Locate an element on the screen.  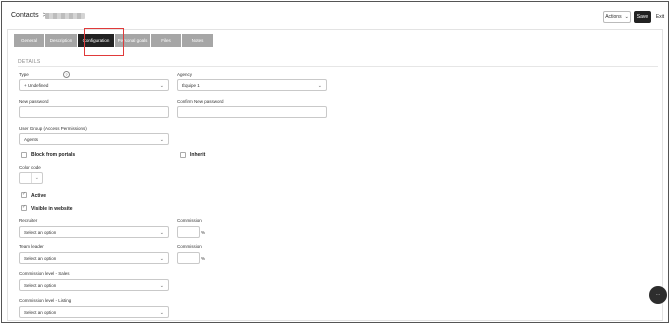
more-icon: ⋯ is located at coordinates (658, 295).